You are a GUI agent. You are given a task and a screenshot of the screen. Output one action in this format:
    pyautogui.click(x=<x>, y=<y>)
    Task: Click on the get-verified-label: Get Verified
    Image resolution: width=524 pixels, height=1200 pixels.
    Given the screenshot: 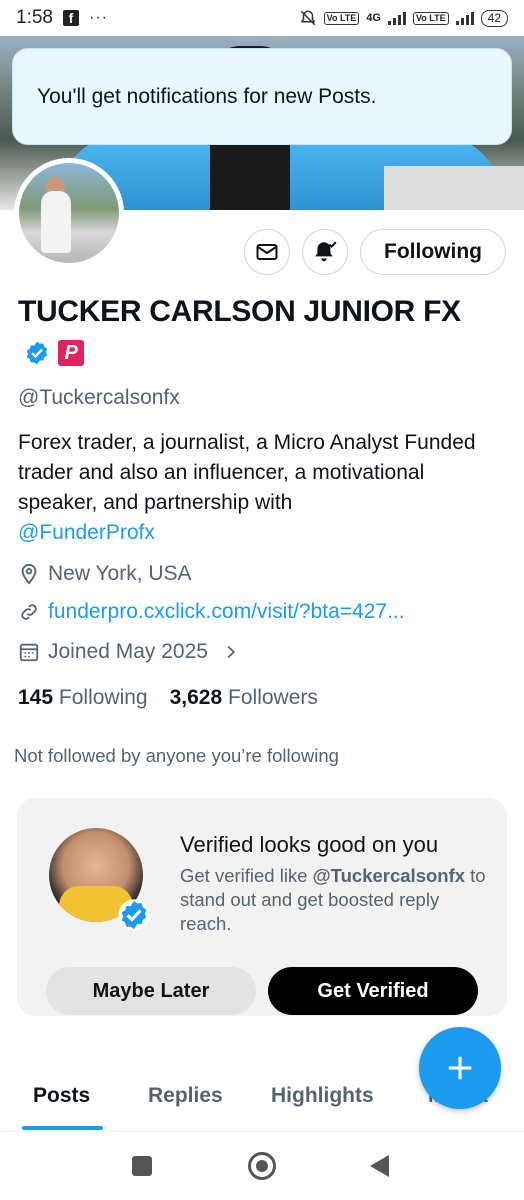 What is the action you would take?
    pyautogui.click(x=373, y=990)
    